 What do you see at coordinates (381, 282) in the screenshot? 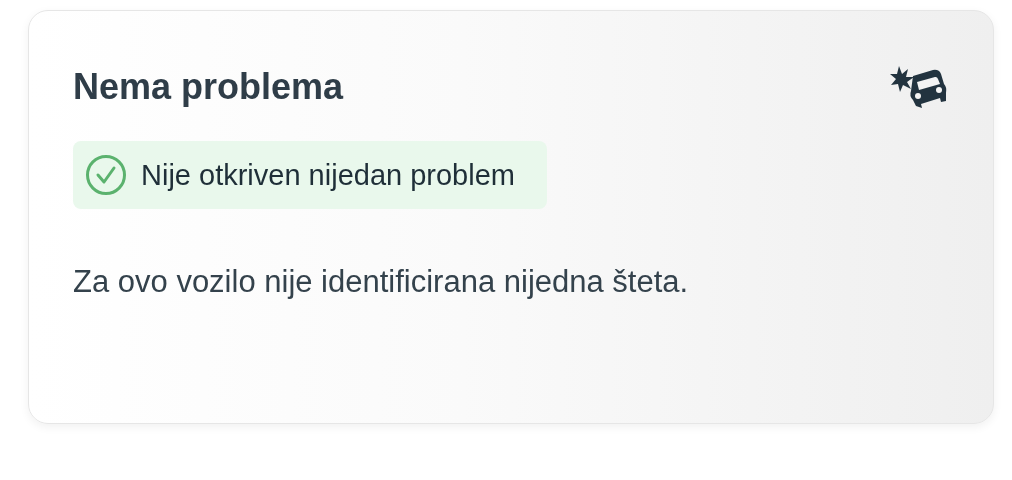
I see `description-text: Za ovo vozilo nije identificirana nijedna šteta.` at bounding box center [381, 282].